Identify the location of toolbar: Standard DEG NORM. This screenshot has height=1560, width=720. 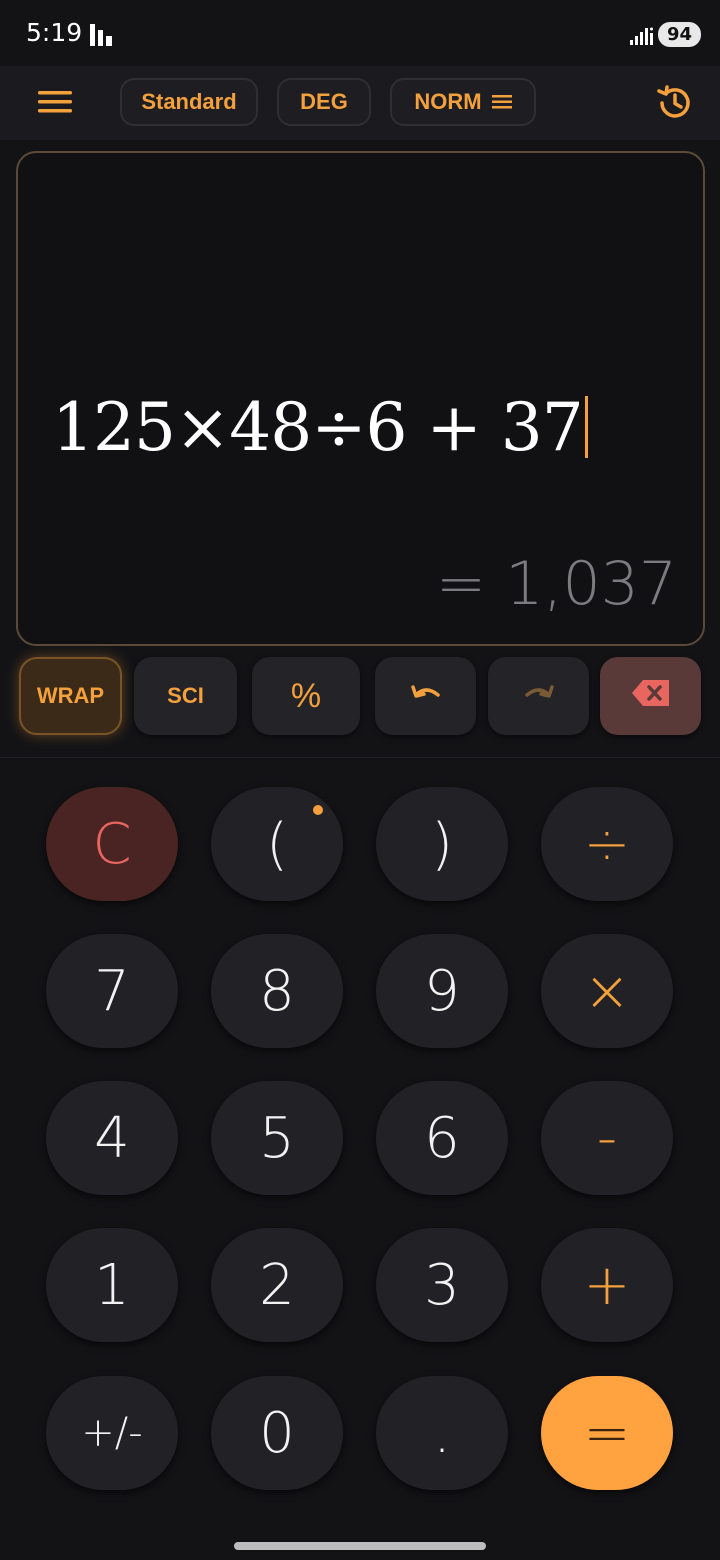
(360, 103).